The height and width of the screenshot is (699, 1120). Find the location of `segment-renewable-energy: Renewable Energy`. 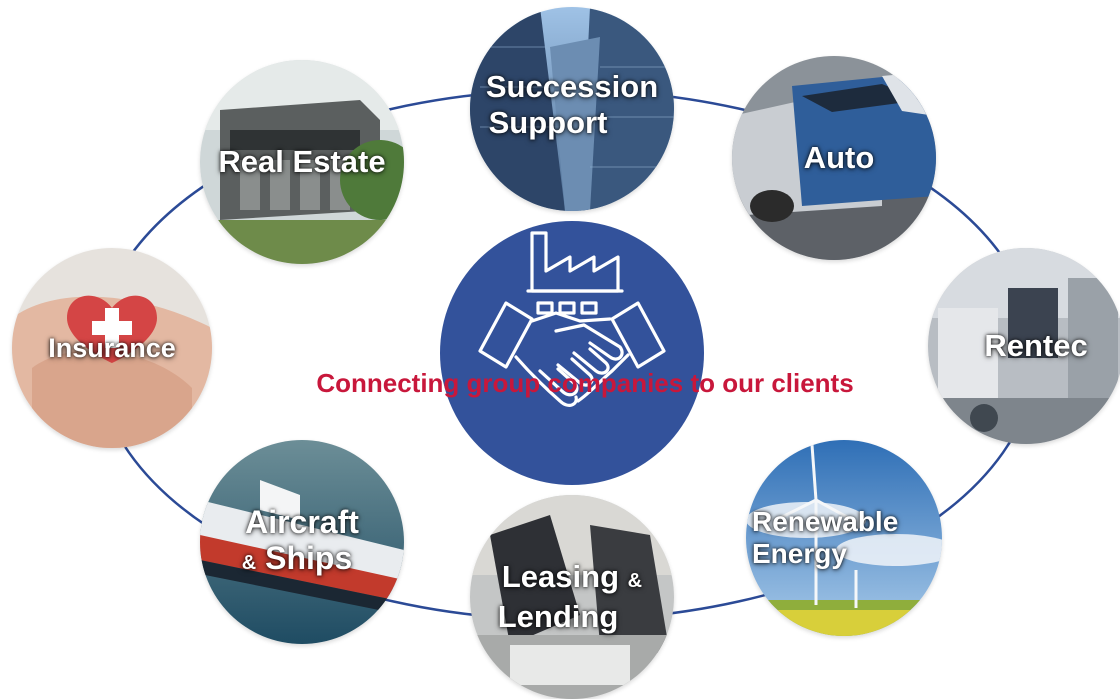

segment-renewable-energy: Renewable Energy is located at coordinates (844, 538).